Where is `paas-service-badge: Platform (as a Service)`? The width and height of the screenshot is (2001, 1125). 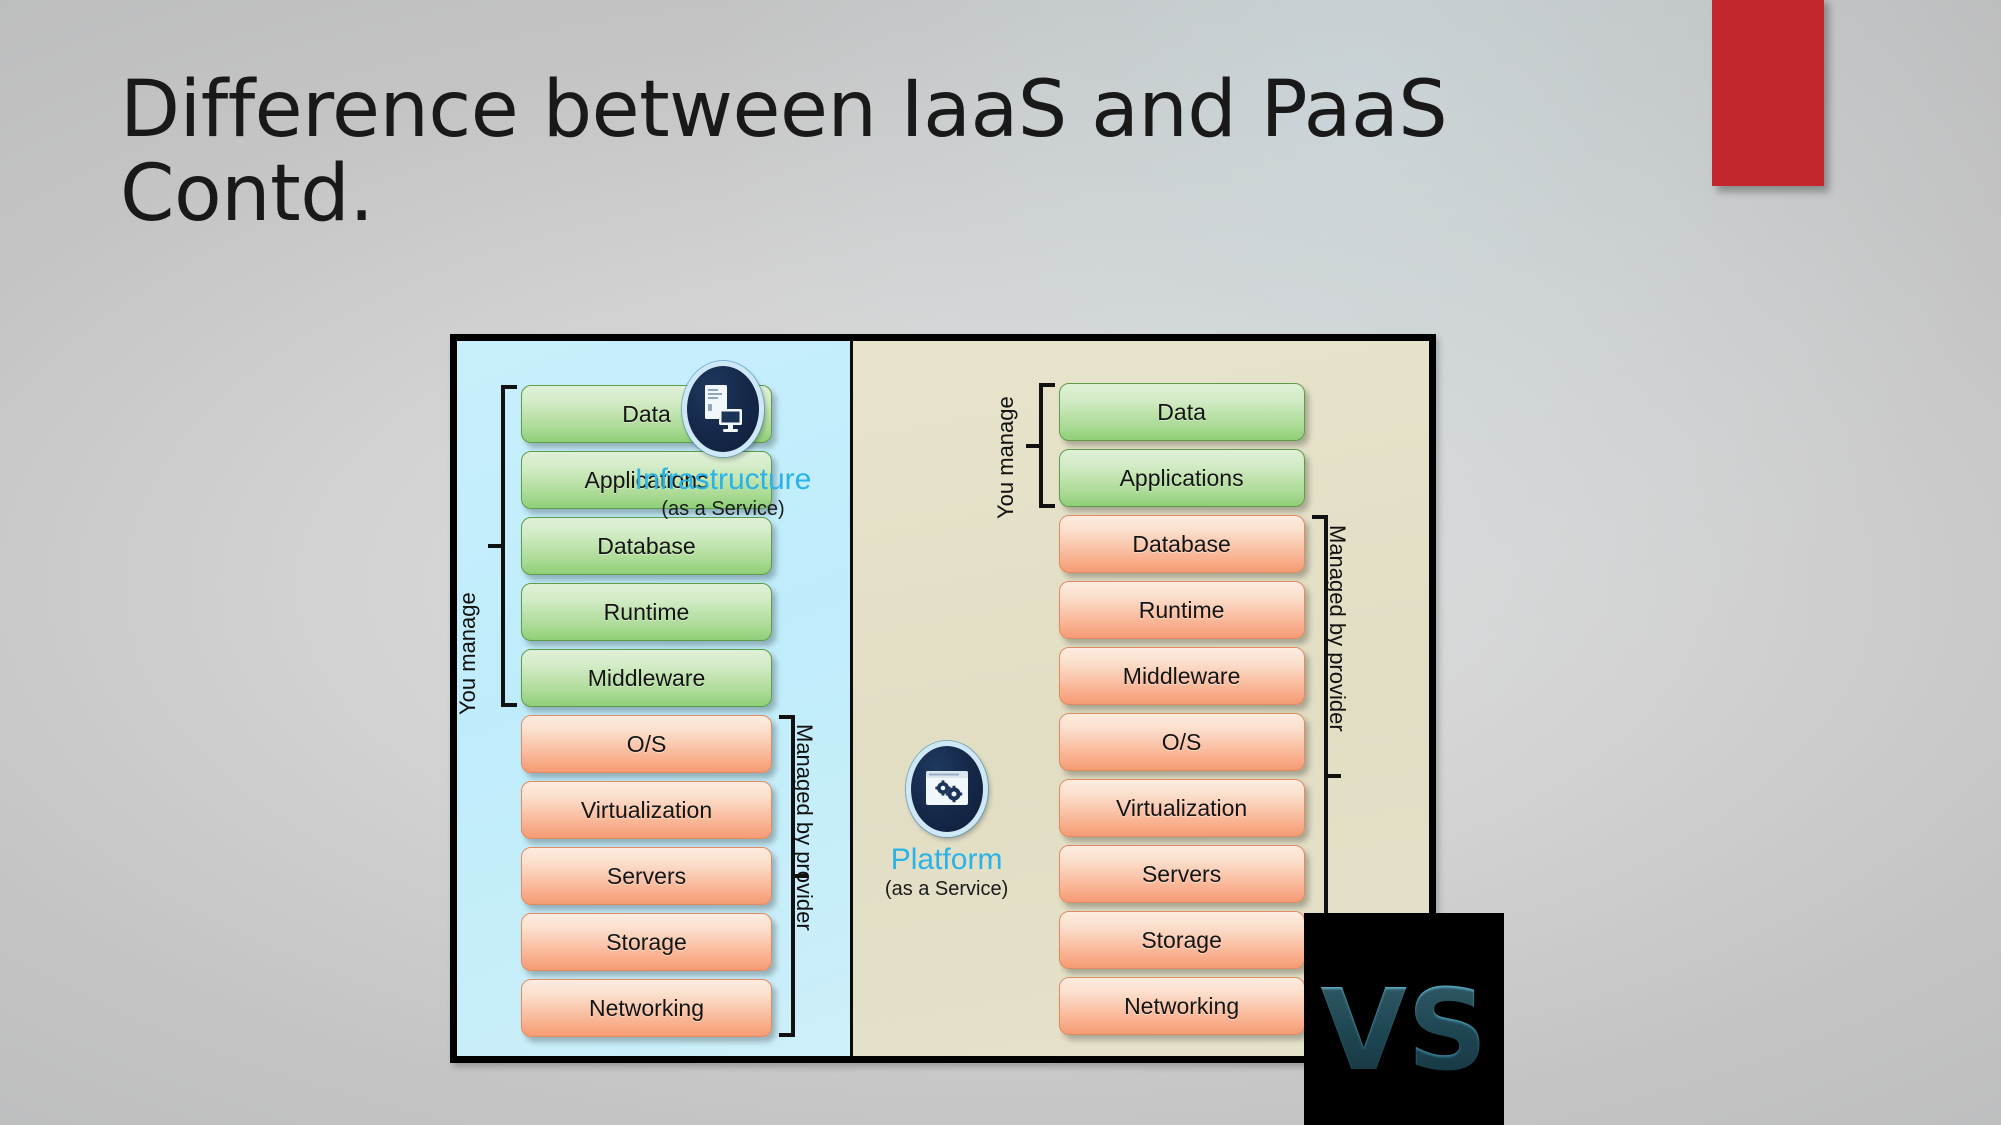 paas-service-badge: Platform (as a Service) is located at coordinates (947, 821).